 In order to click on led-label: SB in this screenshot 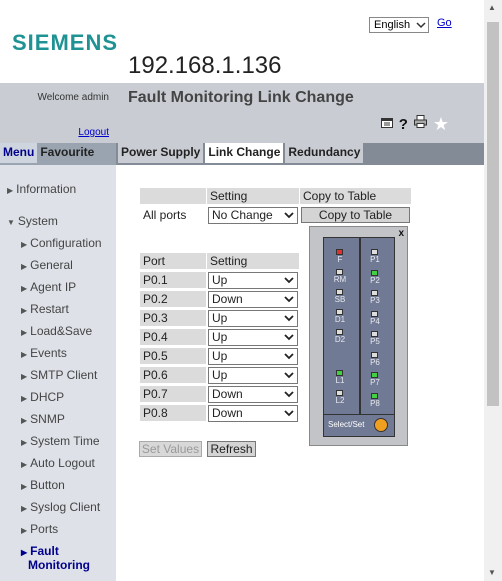, I will do `click(340, 299)`.